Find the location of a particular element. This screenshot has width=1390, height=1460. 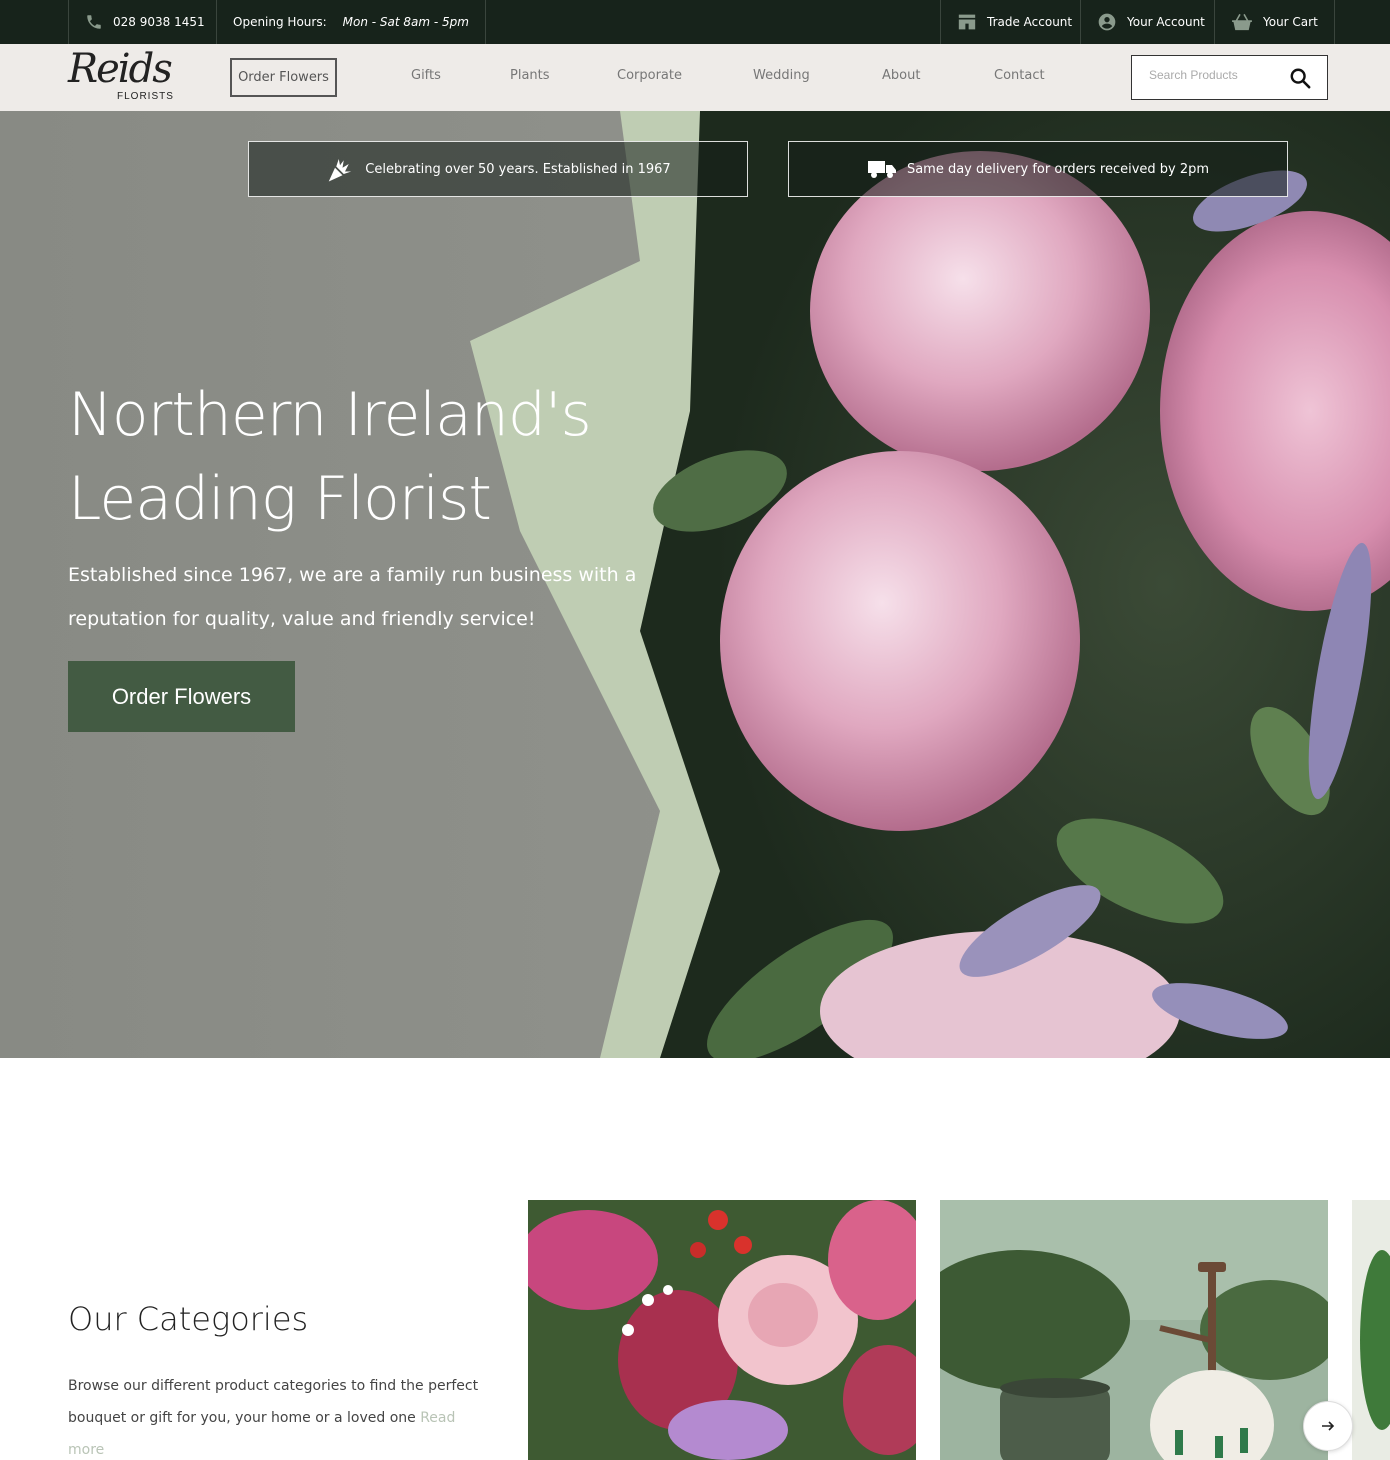

store-icon is located at coordinates (967, 22).